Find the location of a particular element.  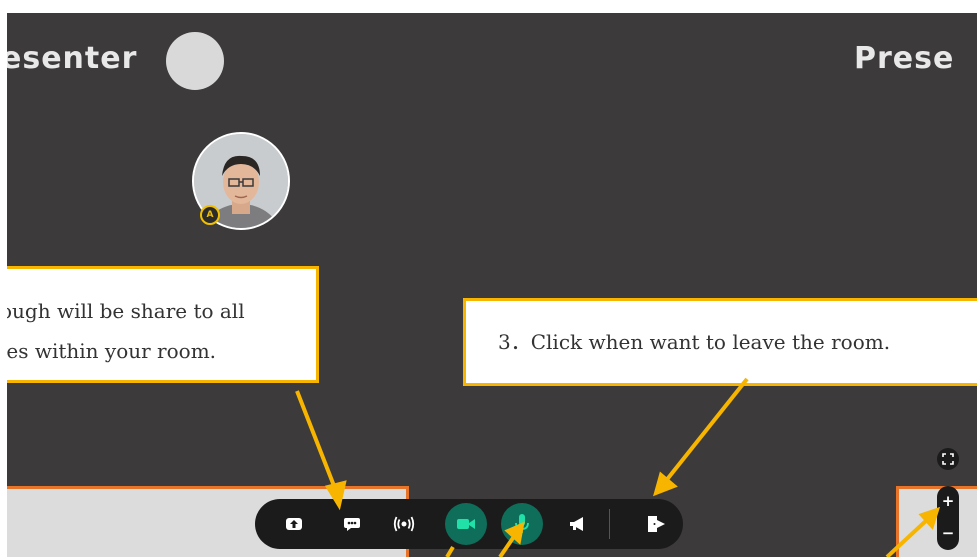

arrow-to-leave is located at coordinates (706, 430).